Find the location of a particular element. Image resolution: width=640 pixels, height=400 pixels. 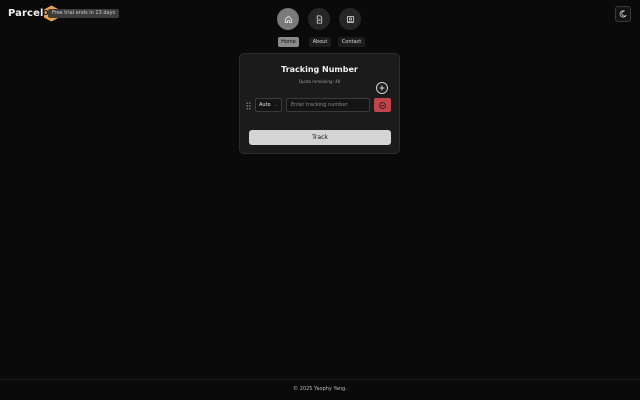

logo-wordmark: Parcel is located at coordinates (26, 13).